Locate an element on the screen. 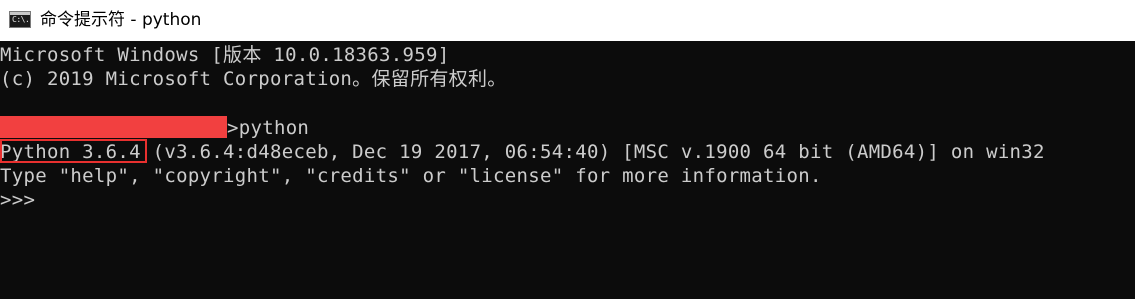 Image resolution: width=1135 pixels, height=299 pixels. console-line-command: >python is located at coordinates (268, 128).